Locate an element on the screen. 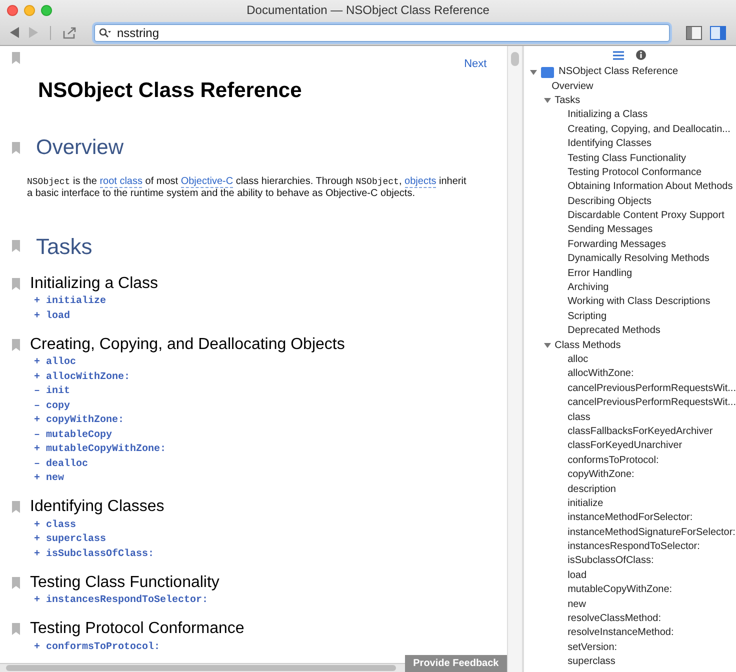  outline-item: Scripting is located at coordinates (587, 317).